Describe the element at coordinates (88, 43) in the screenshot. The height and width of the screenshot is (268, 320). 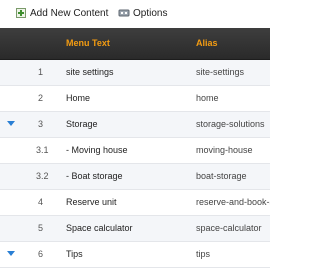
I see `menu-text-column-header: Menu Text` at that location.